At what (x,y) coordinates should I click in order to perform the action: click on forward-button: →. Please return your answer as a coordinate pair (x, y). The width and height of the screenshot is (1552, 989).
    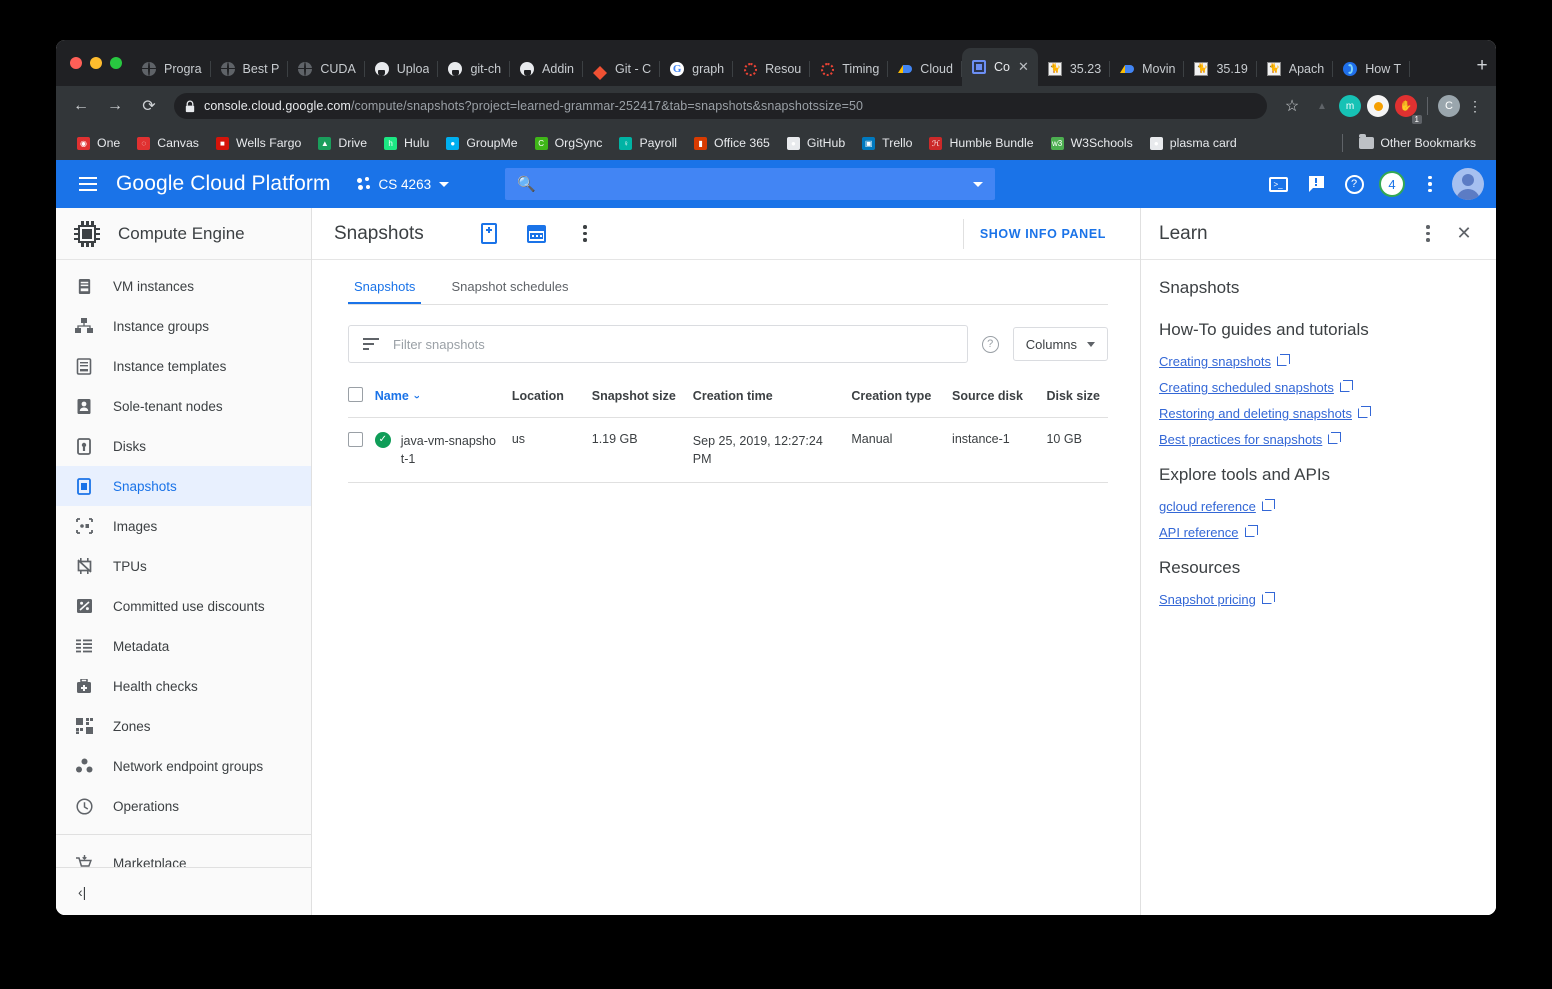
    Looking at the image, I should click on (115, 106).